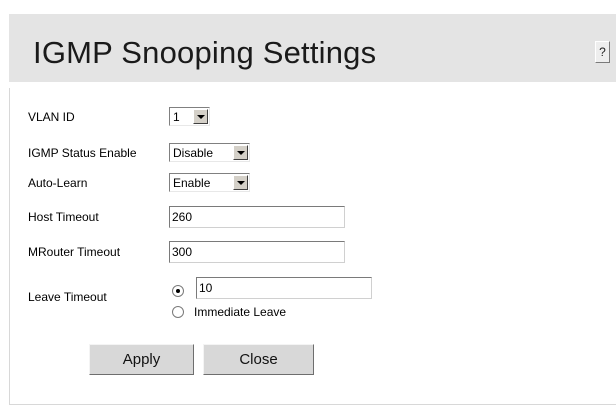 The image size is (616, 413). I want to click on igmp-status-select: Disable, so click(209, 152).